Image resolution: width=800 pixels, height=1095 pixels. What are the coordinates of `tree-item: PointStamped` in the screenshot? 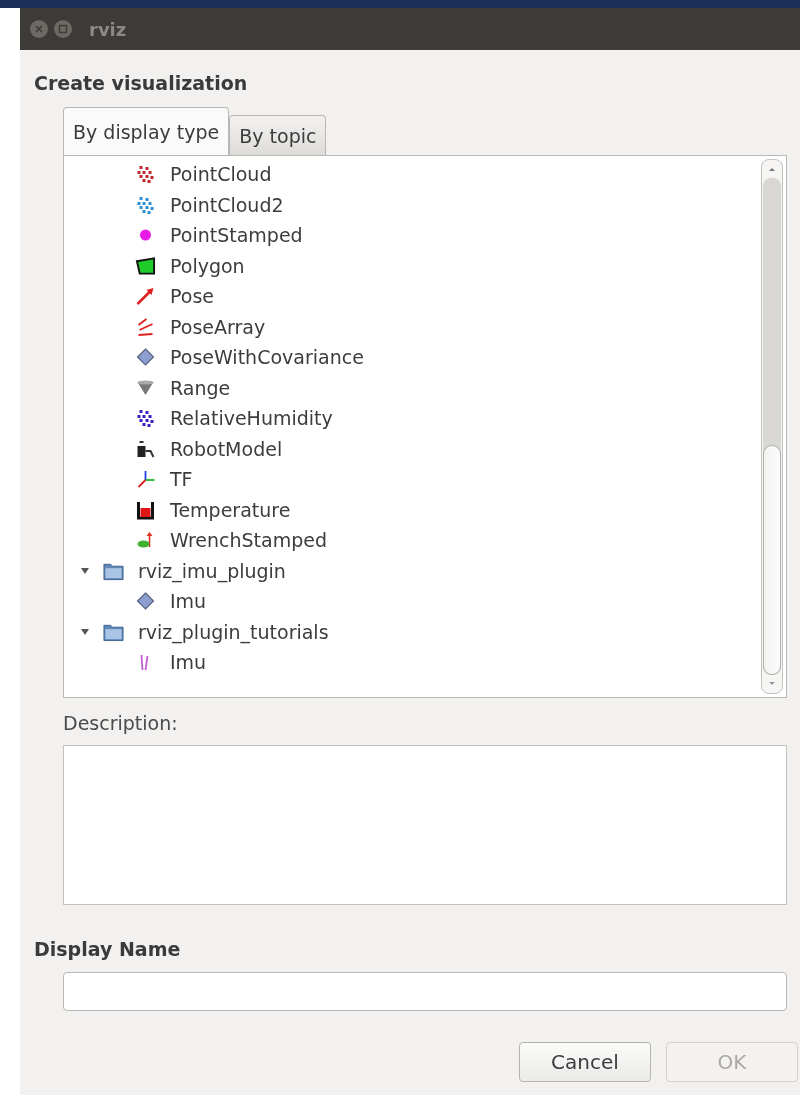 It's located at (236, 235).